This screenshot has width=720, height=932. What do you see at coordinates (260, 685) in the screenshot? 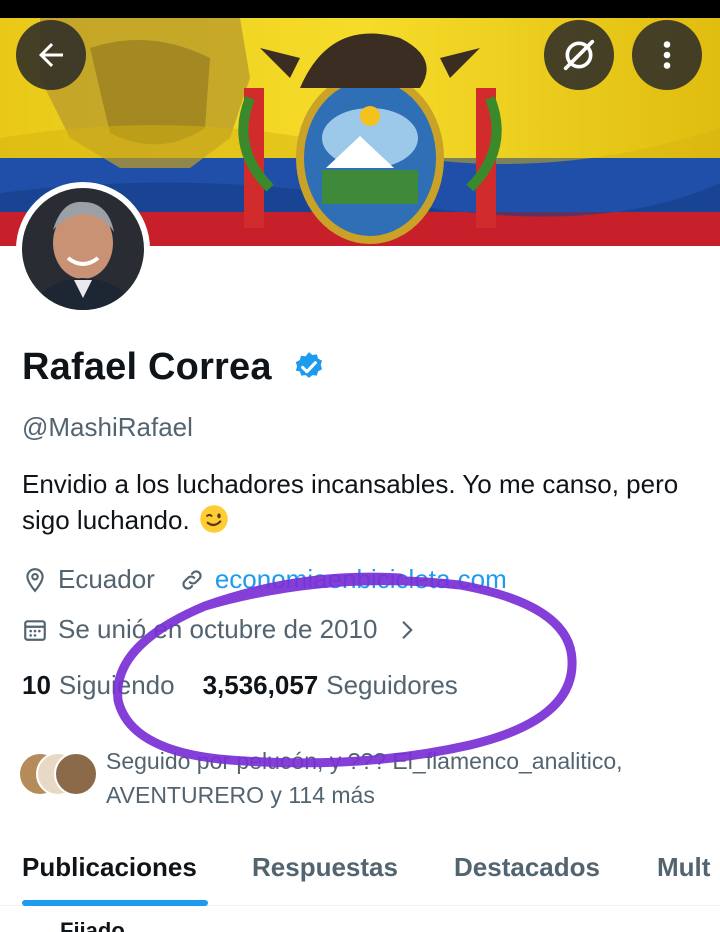
I see `followers-count: 3,536,057` at bounding box center [260, 685].